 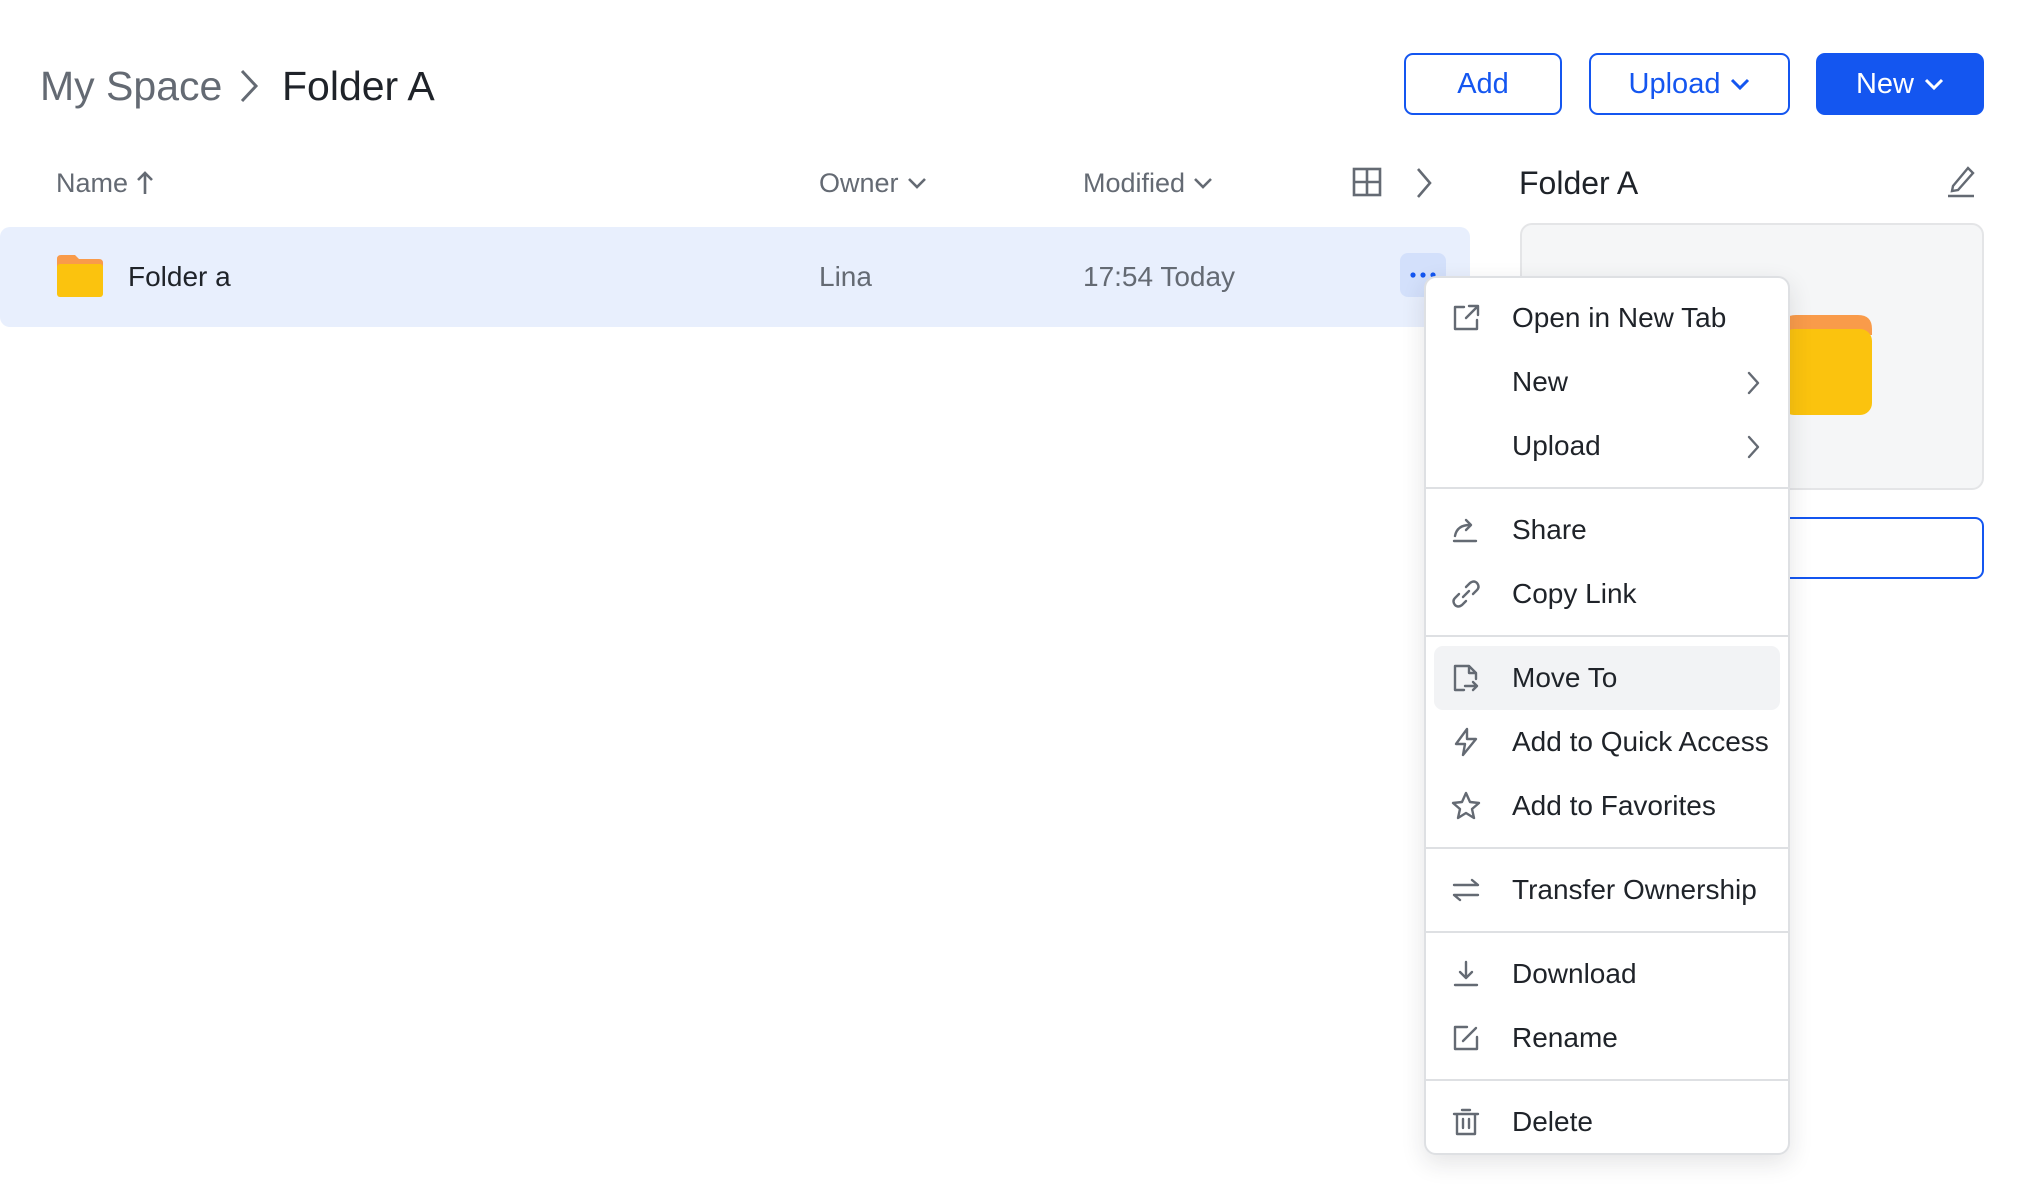 What do you see at coordinates (1607, 446) in the screenshot?
I see `menu-item-upload: Upload` at bounding box center [1607, 446].